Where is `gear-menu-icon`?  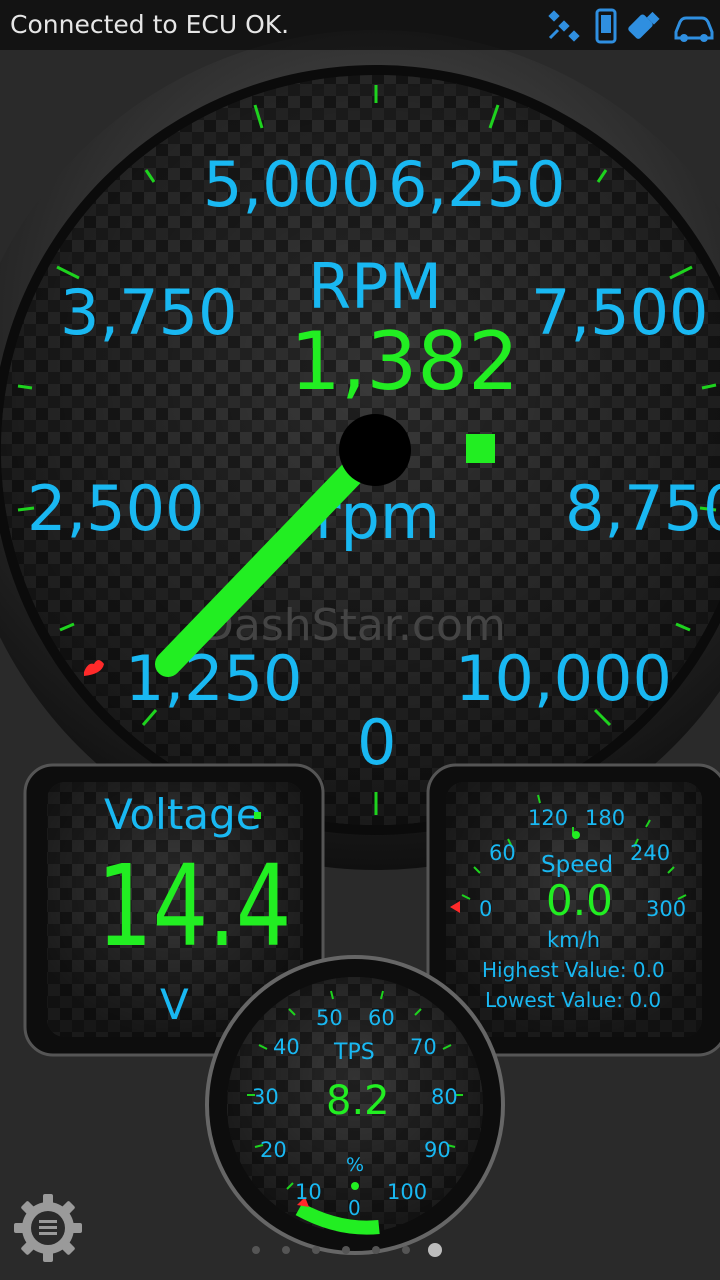 gear-menu-icon is located at coordinates (48, 1228).